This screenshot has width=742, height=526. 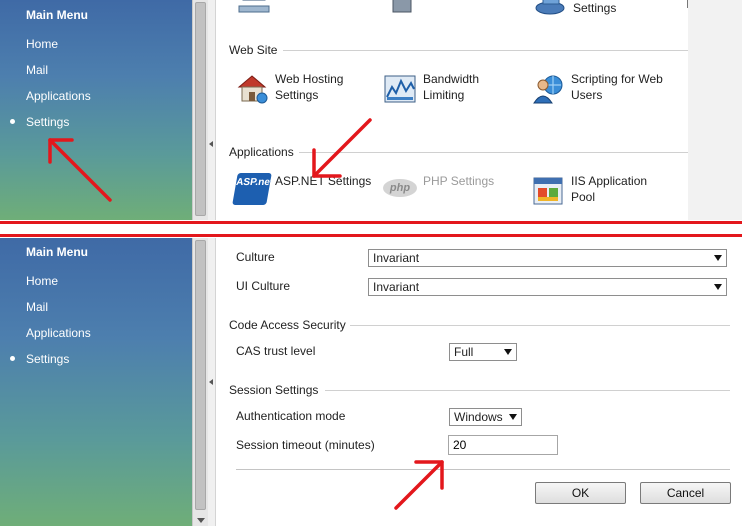 I want to click on feature-tools-partial, so click(x=450, y=9).